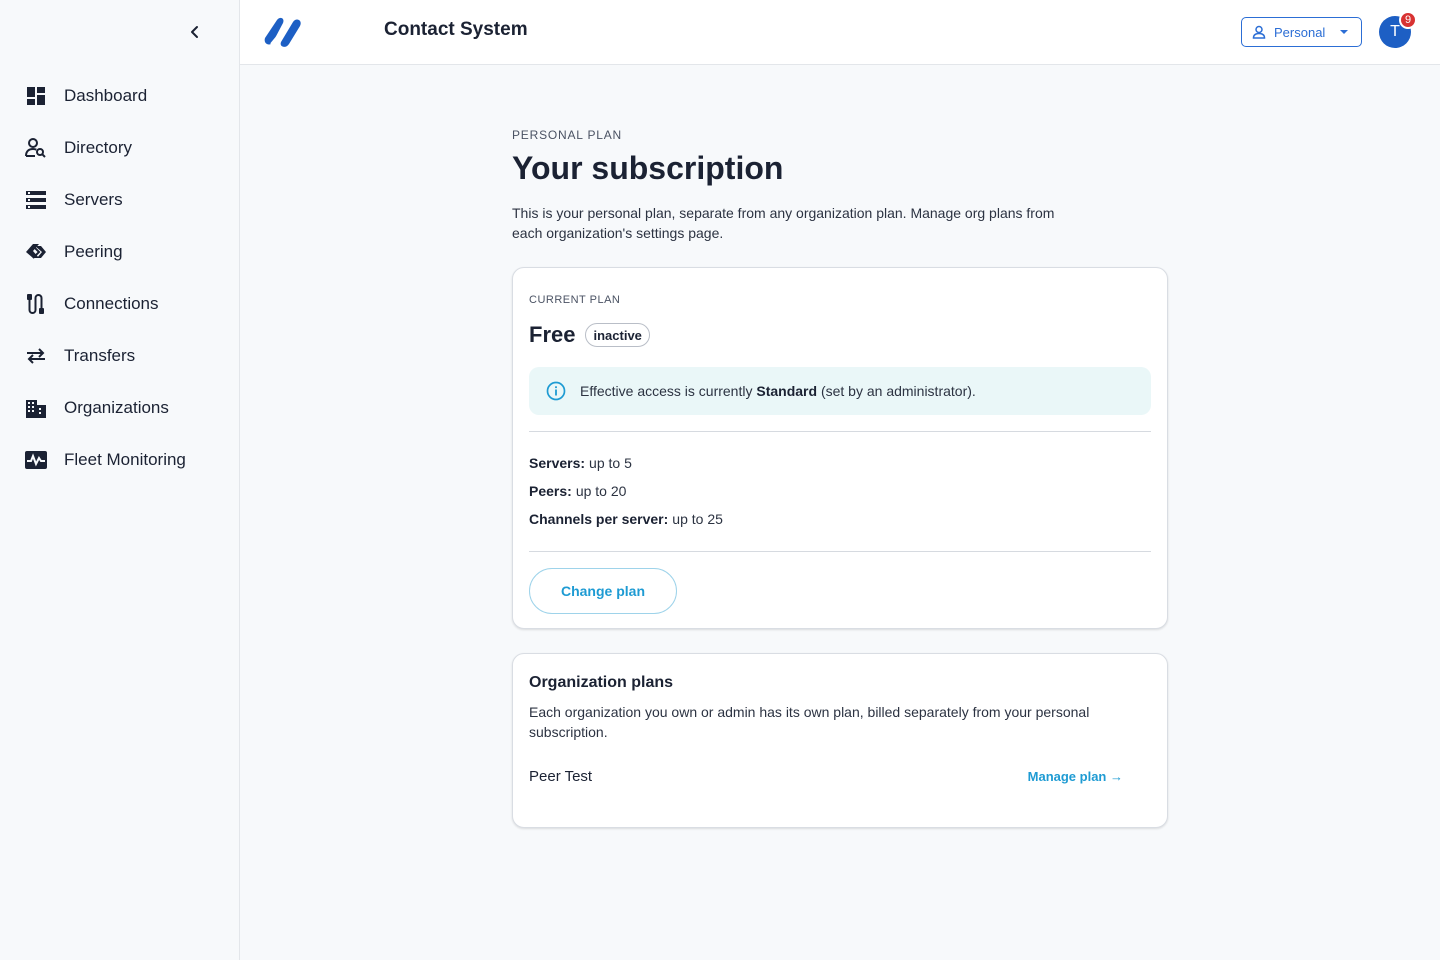  What do you see at coordinates (116, 407) in the screenshot?
I see `sidebar-item-label: Organizations` at bounding box center [116, 407].